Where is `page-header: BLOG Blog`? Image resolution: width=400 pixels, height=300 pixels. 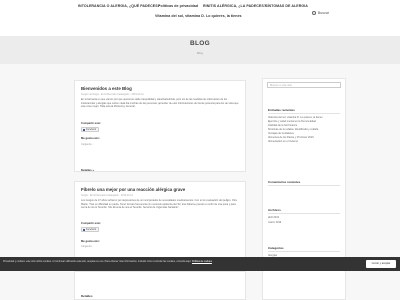 page-header: BLOG Blog is located at coordinates (200, 50).